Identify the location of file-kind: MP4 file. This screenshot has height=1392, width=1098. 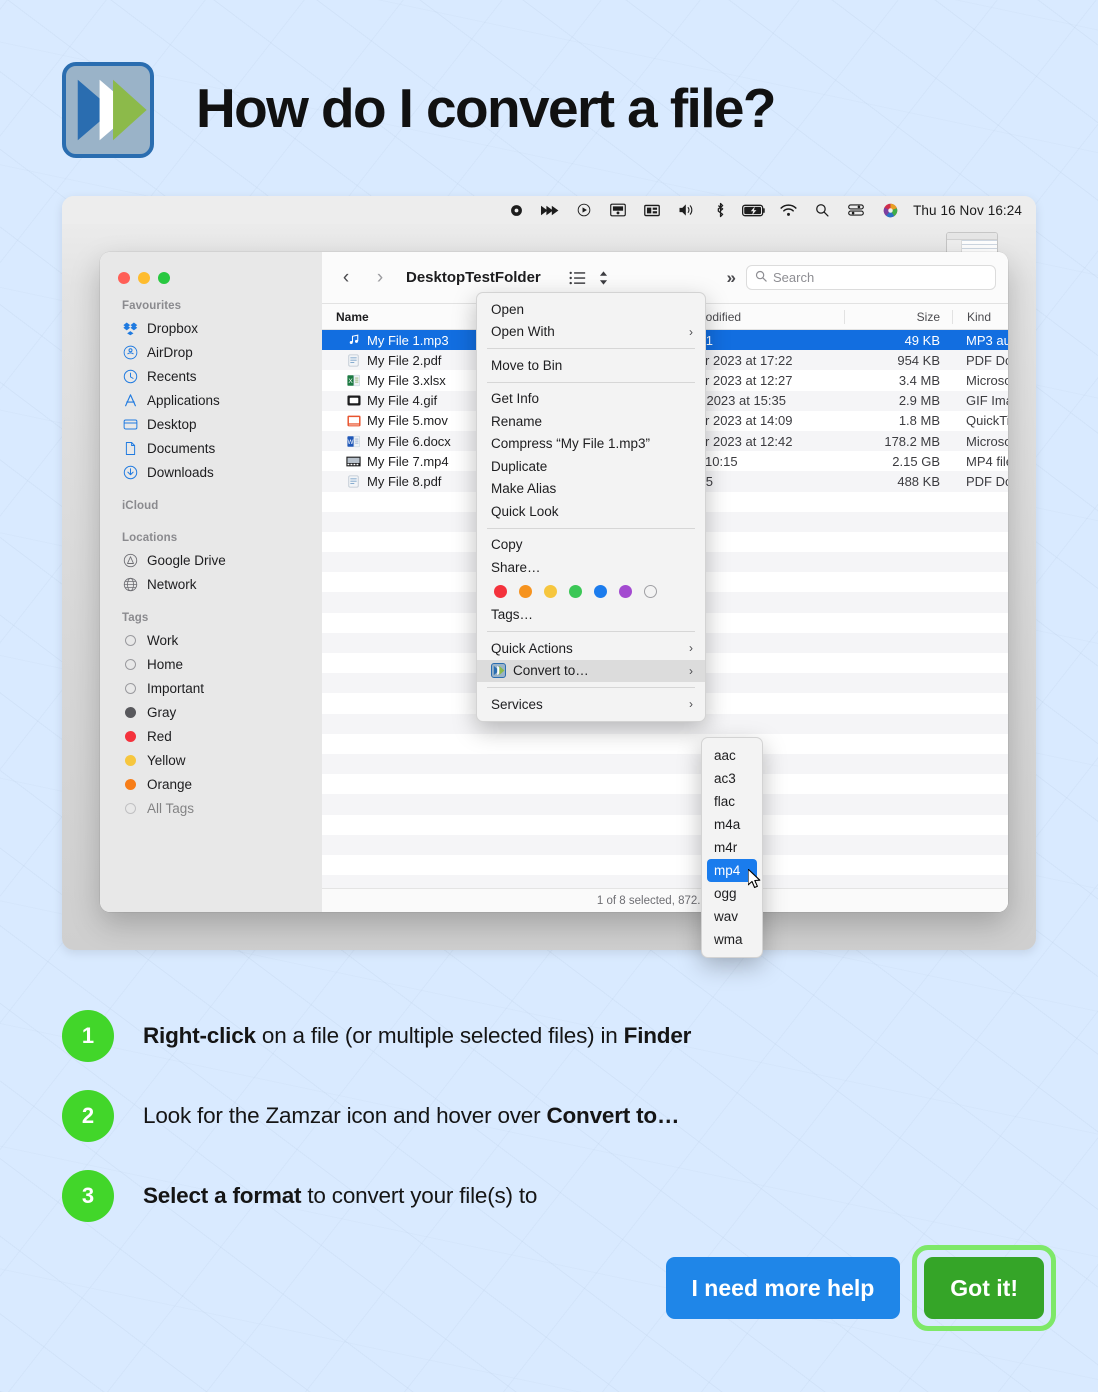
(987, 461).